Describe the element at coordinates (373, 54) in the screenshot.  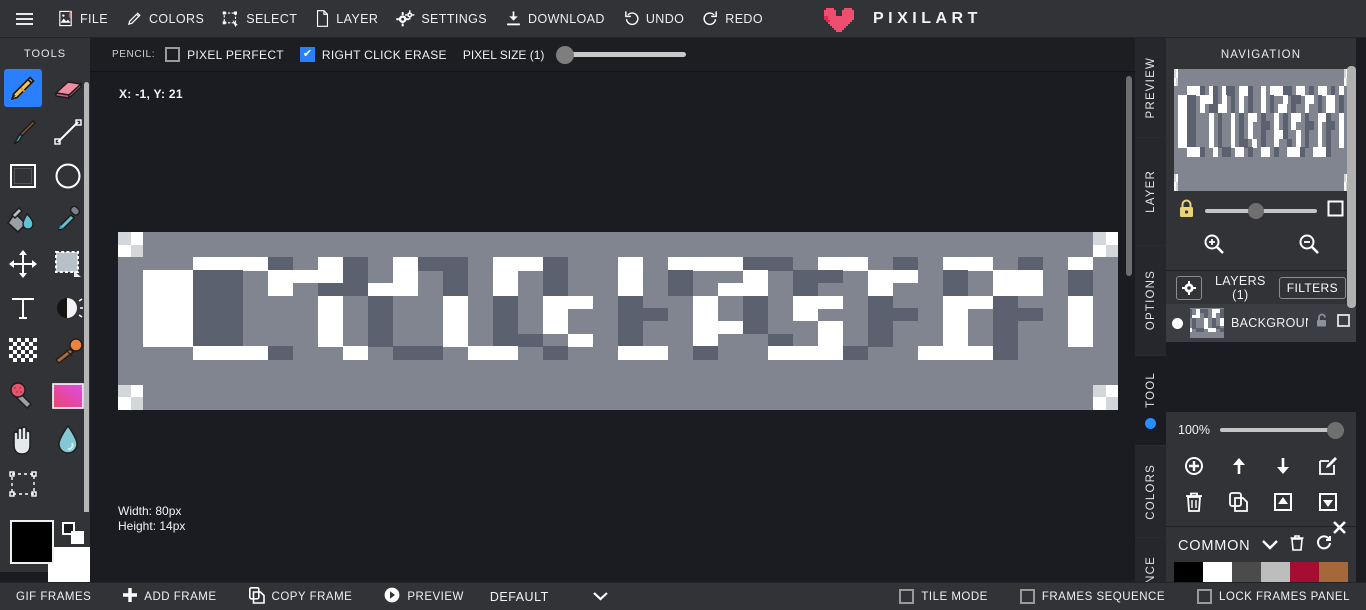
I see `right-click-erase-toggle: RIGHT CLICK ERASE` at that location.